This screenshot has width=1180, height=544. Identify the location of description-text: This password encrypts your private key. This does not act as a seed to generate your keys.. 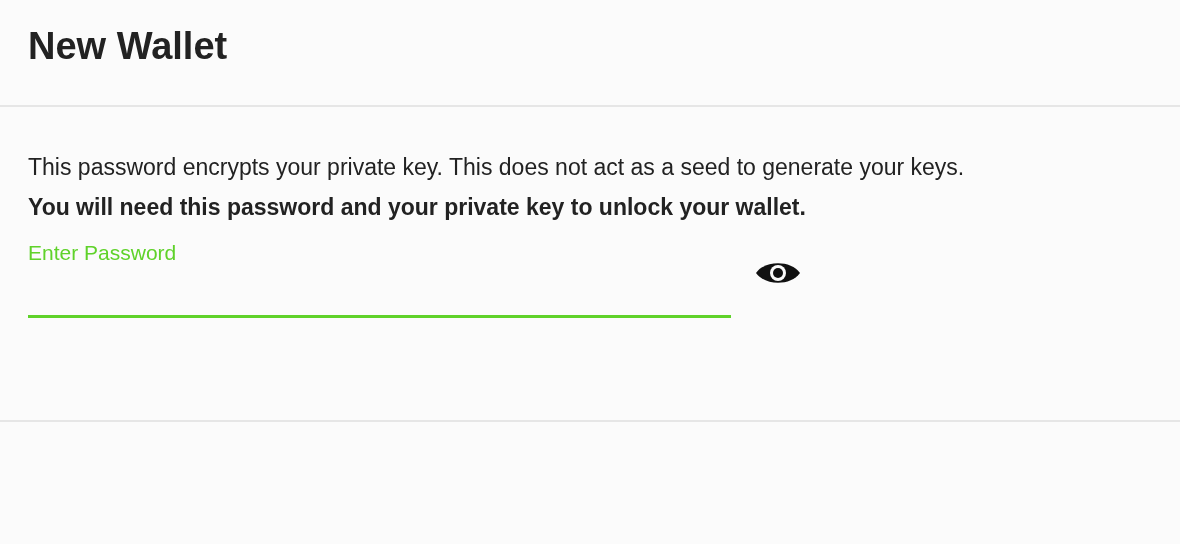
(497, 167).